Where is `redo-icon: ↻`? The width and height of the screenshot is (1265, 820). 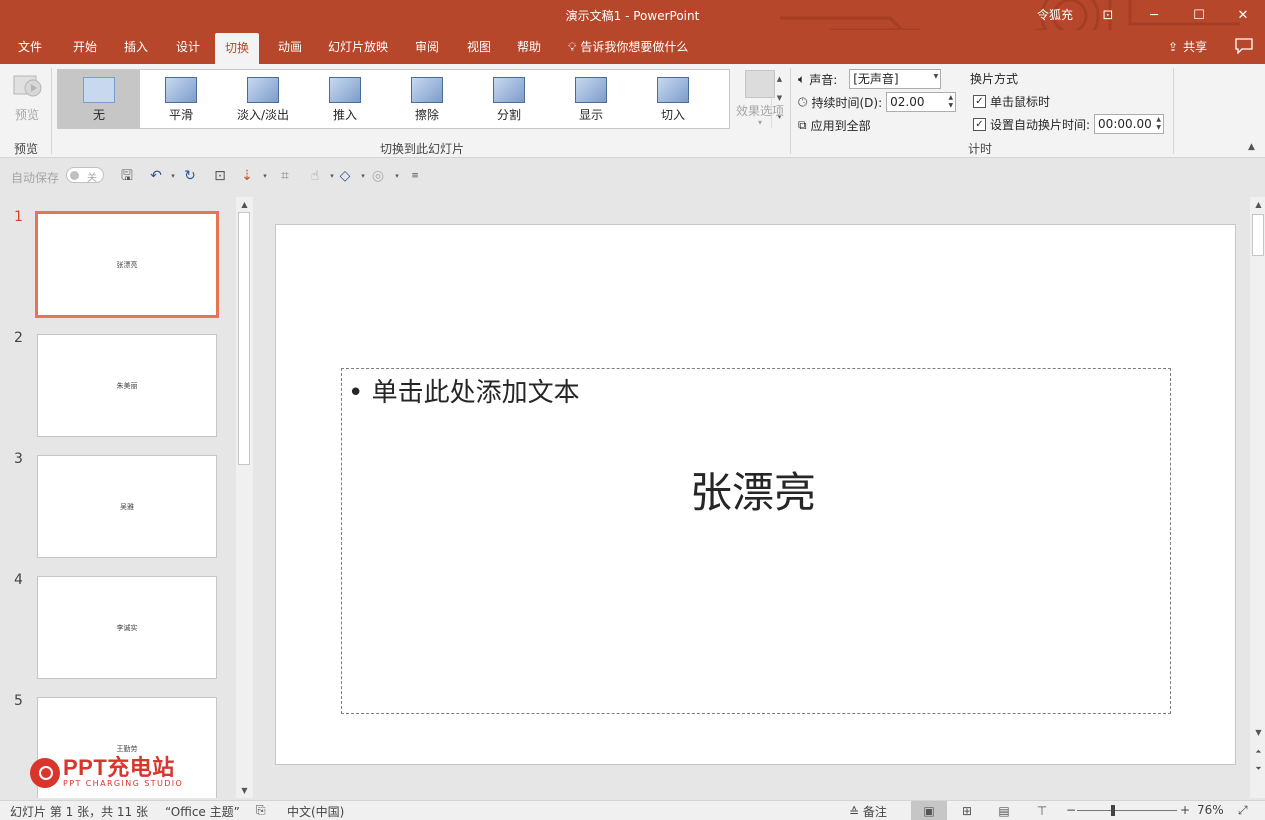 redo-icon: ↻ is located at coordinates (190, 176).